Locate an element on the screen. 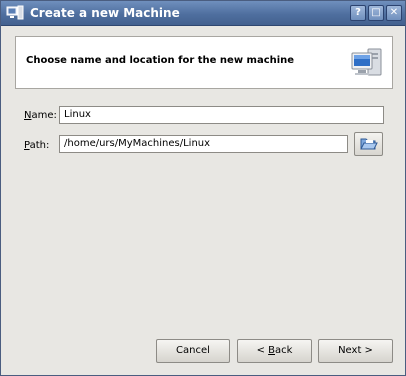 The image size is (406, 376). next-button: Next > is located at coordinates (355, 351).